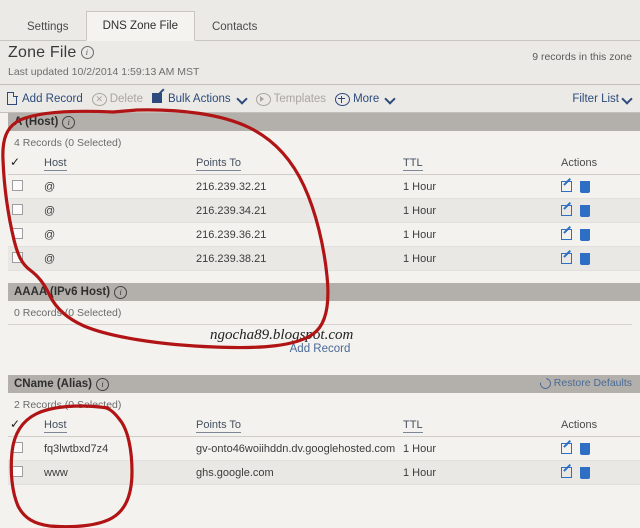 This screenshot has width=640, height=528. What do you see at coordinates (117, 99) in the screenshot?
I see `delete-button: ✕ Delete` at bounding box center [117, 99].